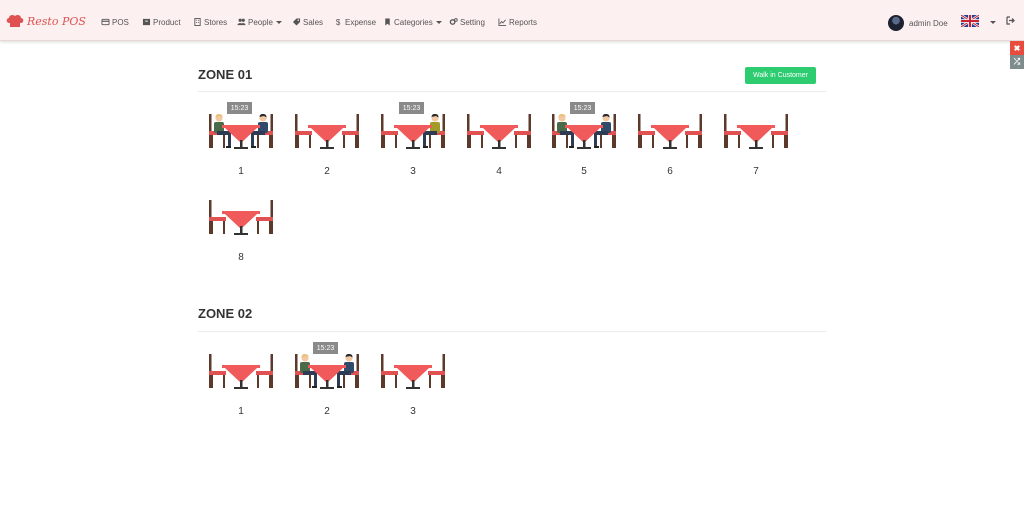 Image resolution: width=1024 pixels, height=505 pixels. I want to click on nav-product: Product, so click(161, 22).